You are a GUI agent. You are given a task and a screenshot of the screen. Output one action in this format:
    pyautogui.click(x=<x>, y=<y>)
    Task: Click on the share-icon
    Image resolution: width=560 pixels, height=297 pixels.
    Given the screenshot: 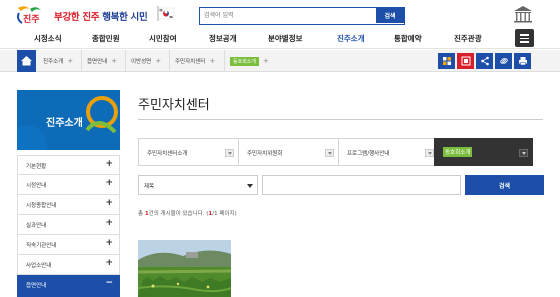 What is the action you would take?
    pyautogui.click(x=484, y=61)
    